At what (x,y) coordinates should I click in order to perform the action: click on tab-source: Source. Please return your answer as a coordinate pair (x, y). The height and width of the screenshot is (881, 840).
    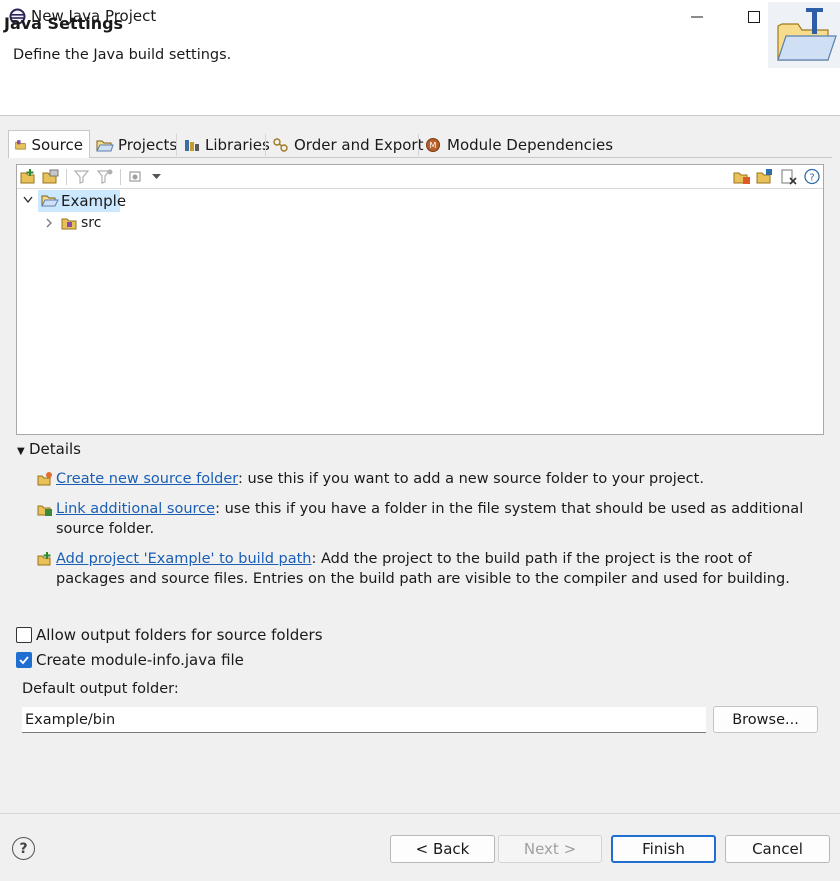
    Looking at the image, I should click on (49, 144).